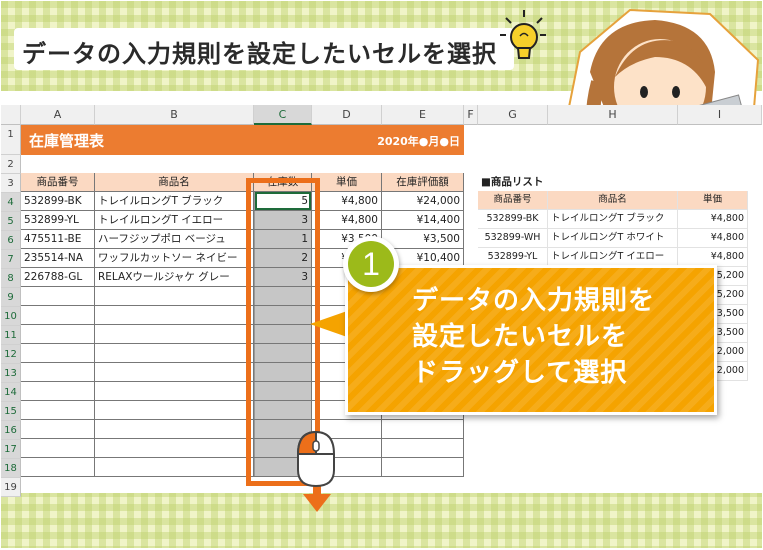  What do you see at coordinates (11, 221) in the screenshot?
I see `row-header: 5` at bounding box center [11, 221].